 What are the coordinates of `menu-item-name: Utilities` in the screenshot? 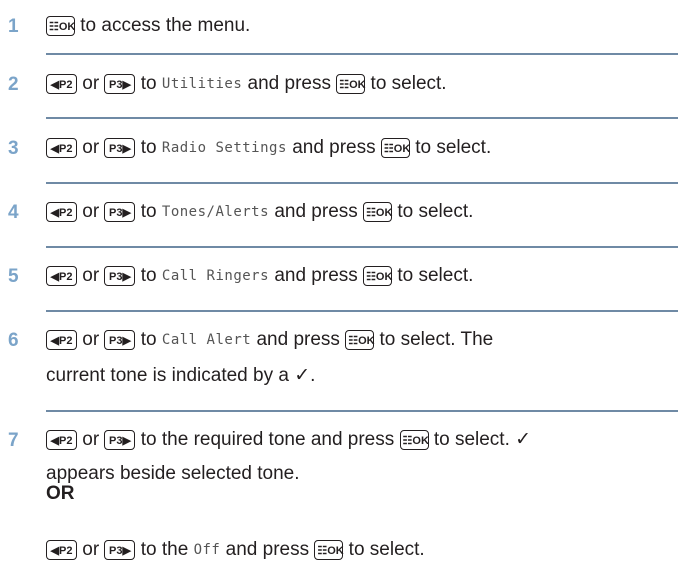 It's located at (202, 84).